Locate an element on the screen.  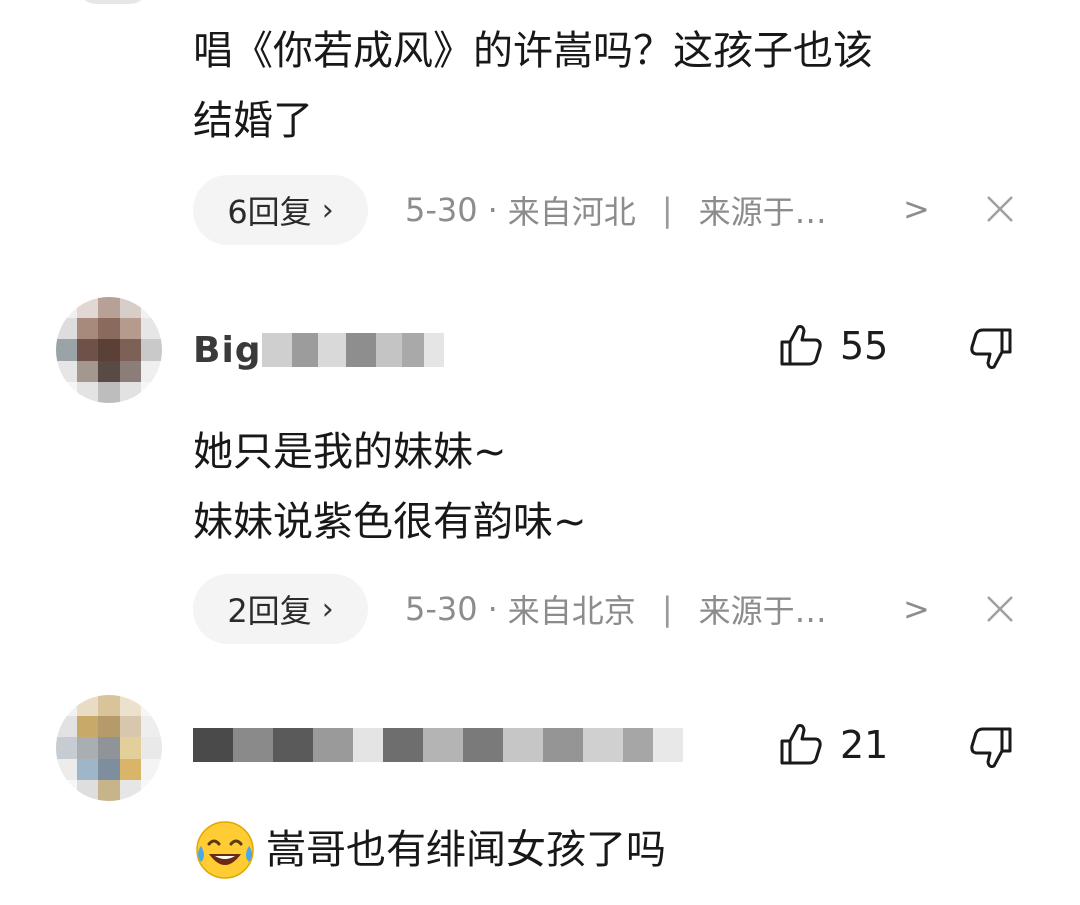
username-blurred is located at coordinates (448, 745).